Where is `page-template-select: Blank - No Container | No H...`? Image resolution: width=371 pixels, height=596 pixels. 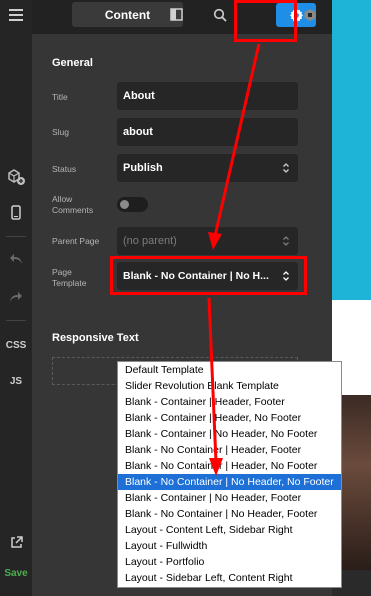
page-template-select: Blank - No Container | No H... is located at coordinates (207, 276).